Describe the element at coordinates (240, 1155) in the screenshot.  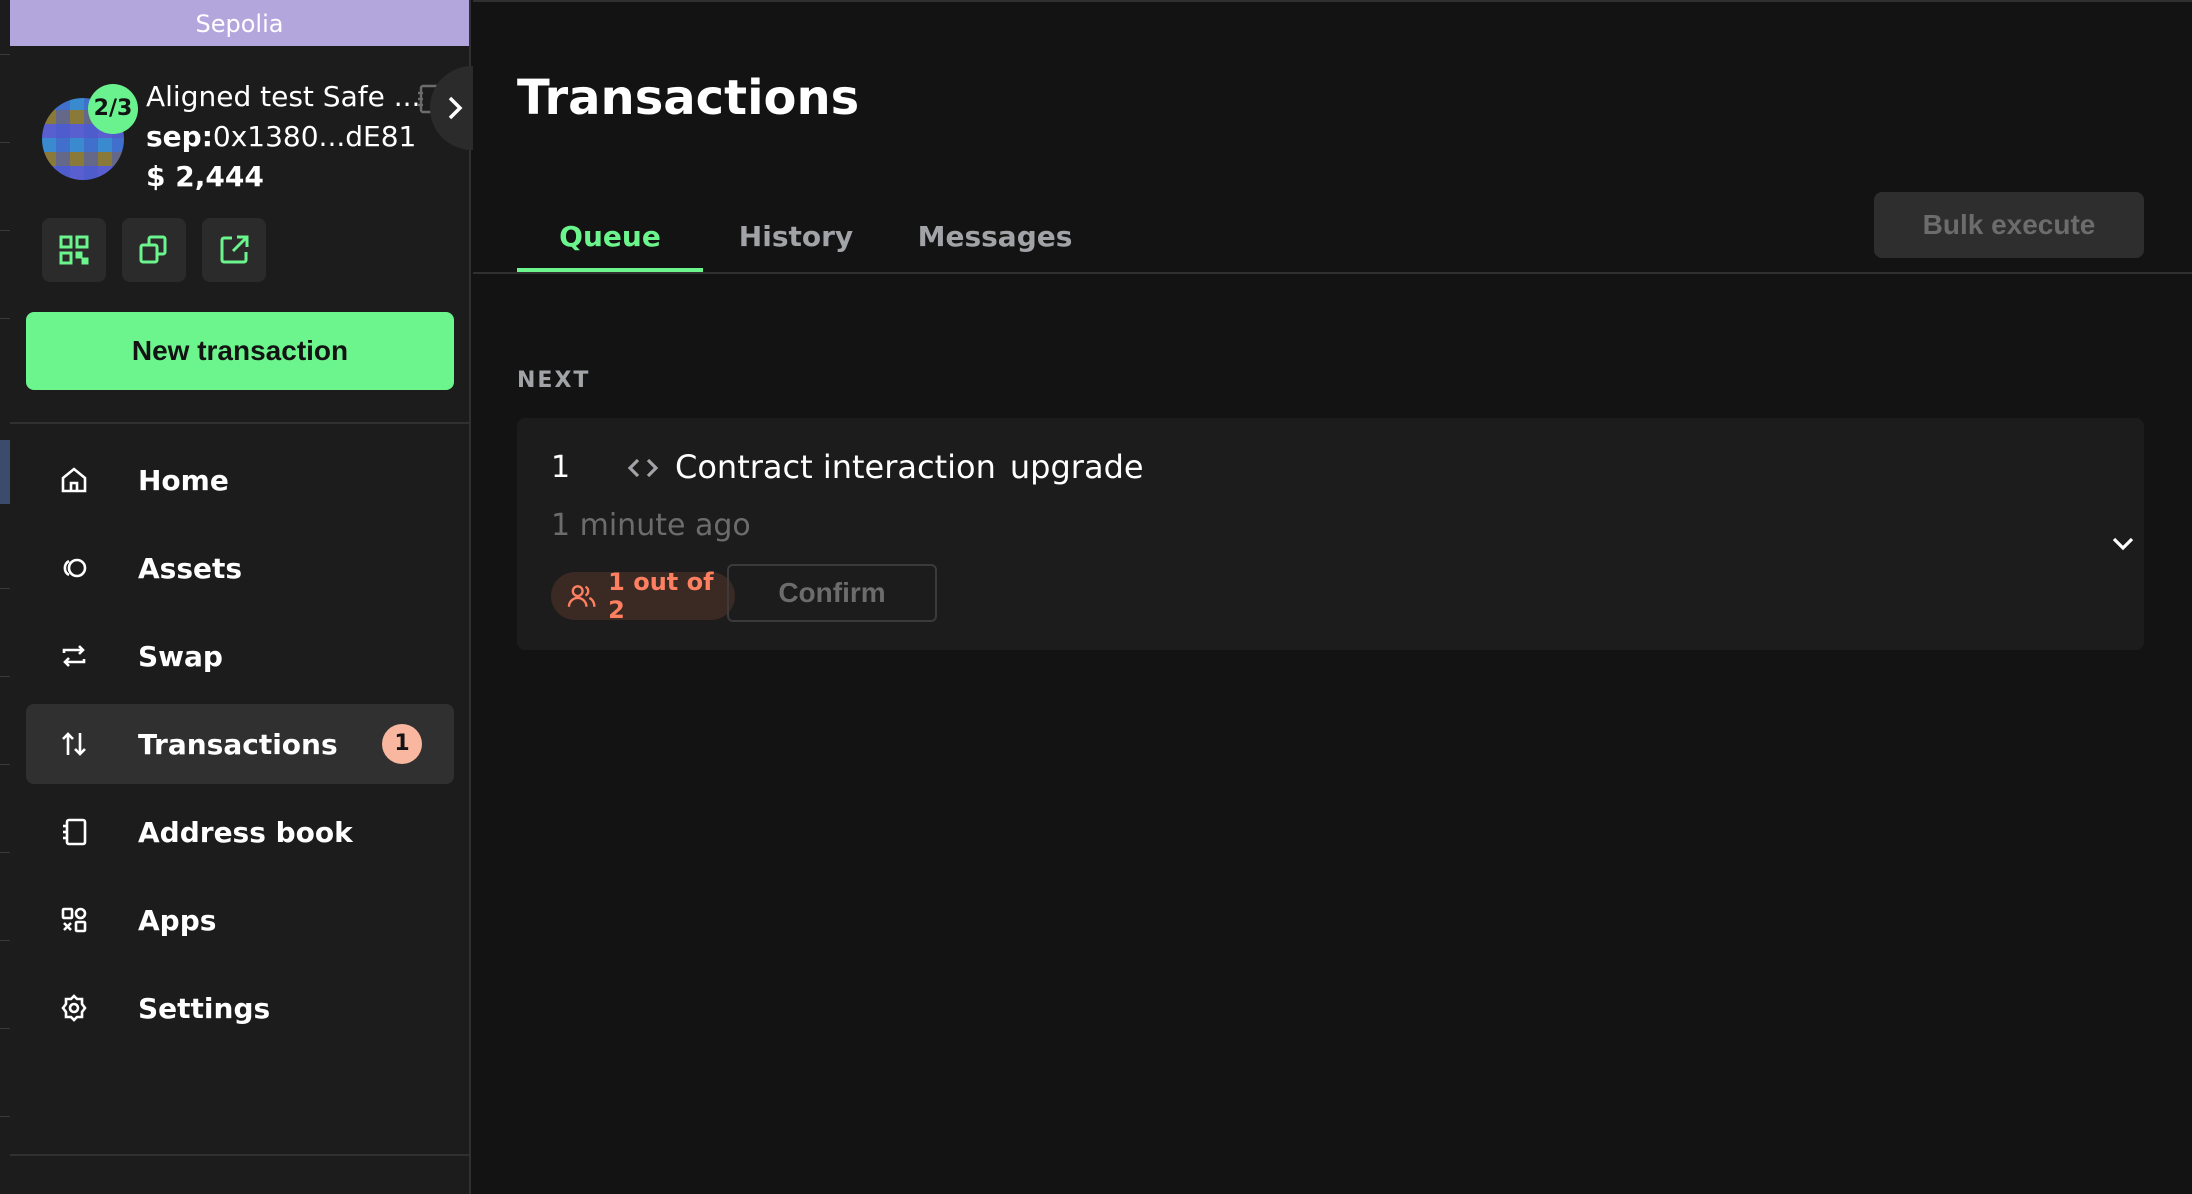
I see `sidebar-footer-divider` at that location.